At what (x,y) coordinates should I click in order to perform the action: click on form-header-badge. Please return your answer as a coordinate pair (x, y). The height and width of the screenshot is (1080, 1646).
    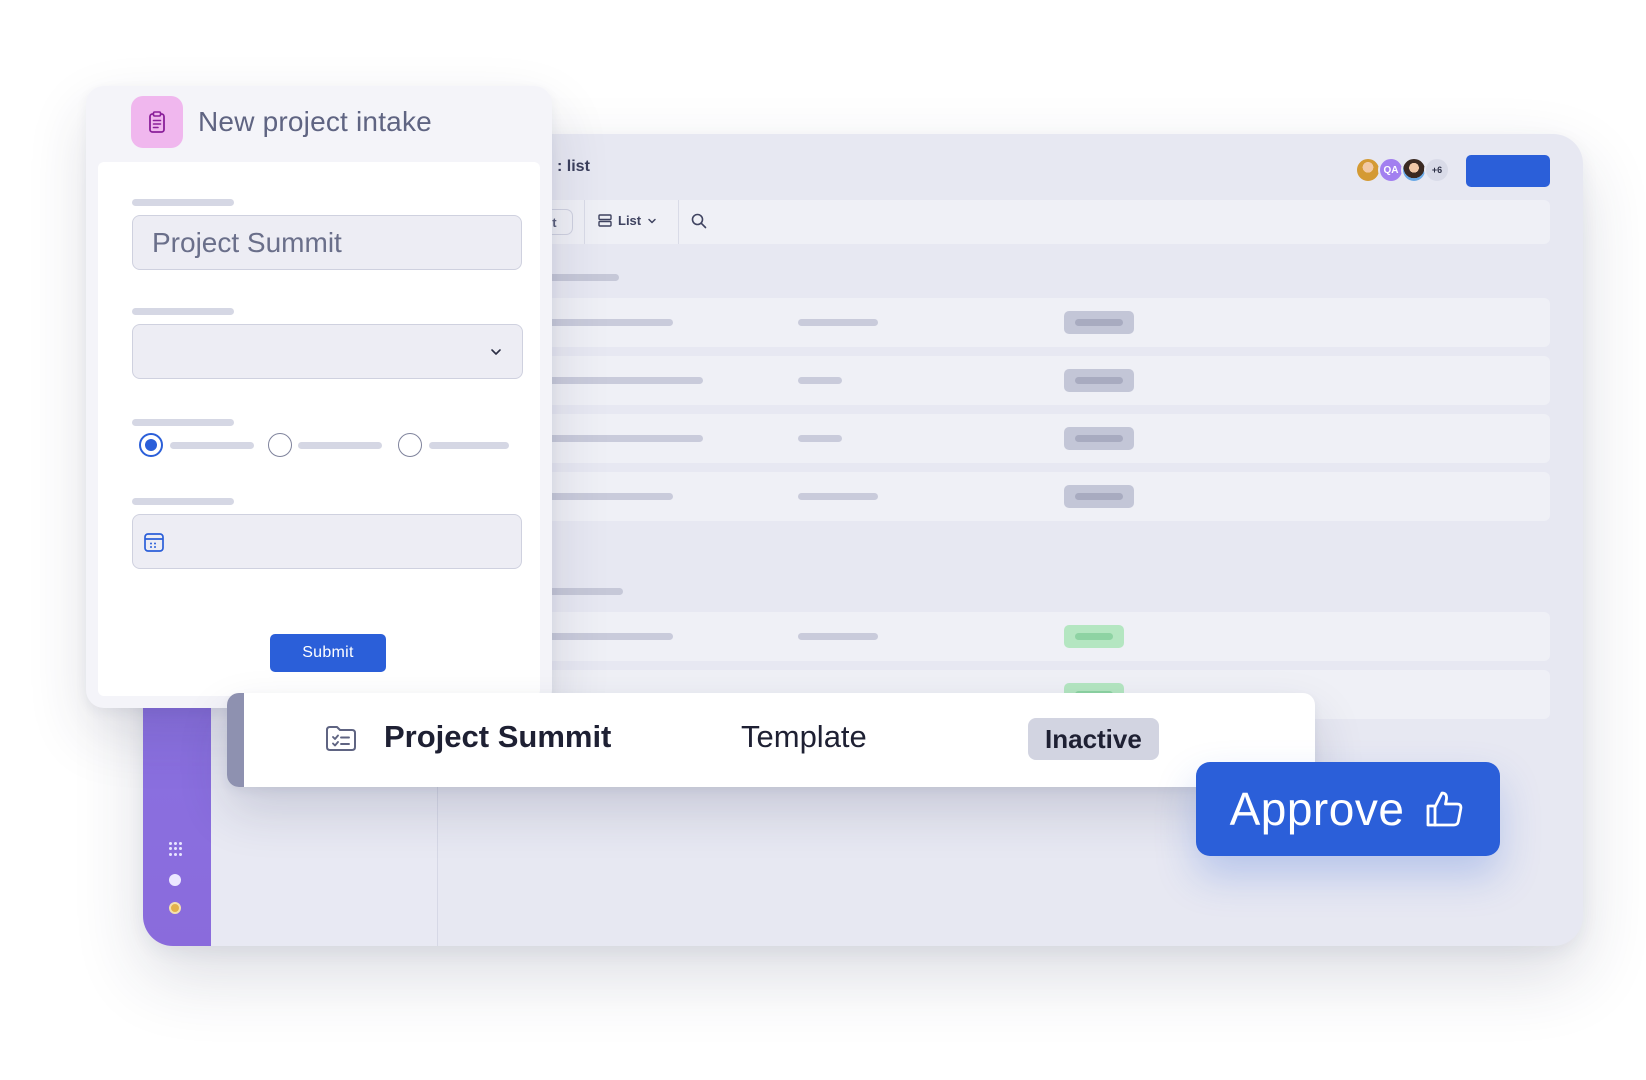
    Looking at the image, I should click on (157, 122).